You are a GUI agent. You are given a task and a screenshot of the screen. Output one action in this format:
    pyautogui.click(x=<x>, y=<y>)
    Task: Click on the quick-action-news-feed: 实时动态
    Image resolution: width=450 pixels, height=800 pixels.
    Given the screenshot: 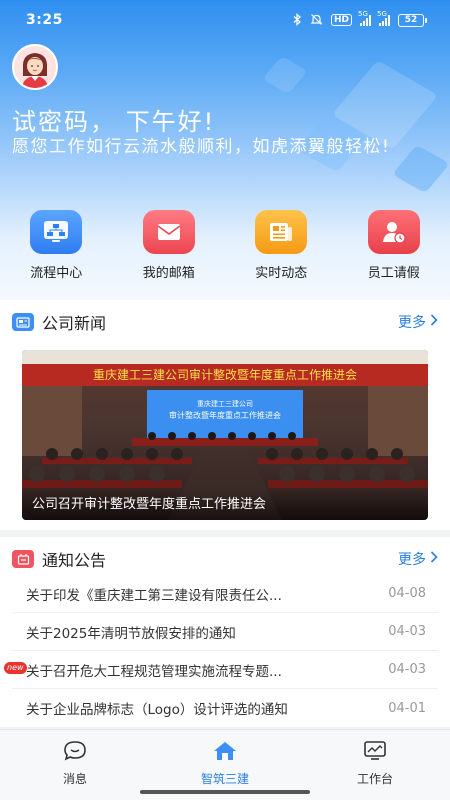 What is the action you would take?
    pyautogui.click(x=281, y=245)
    